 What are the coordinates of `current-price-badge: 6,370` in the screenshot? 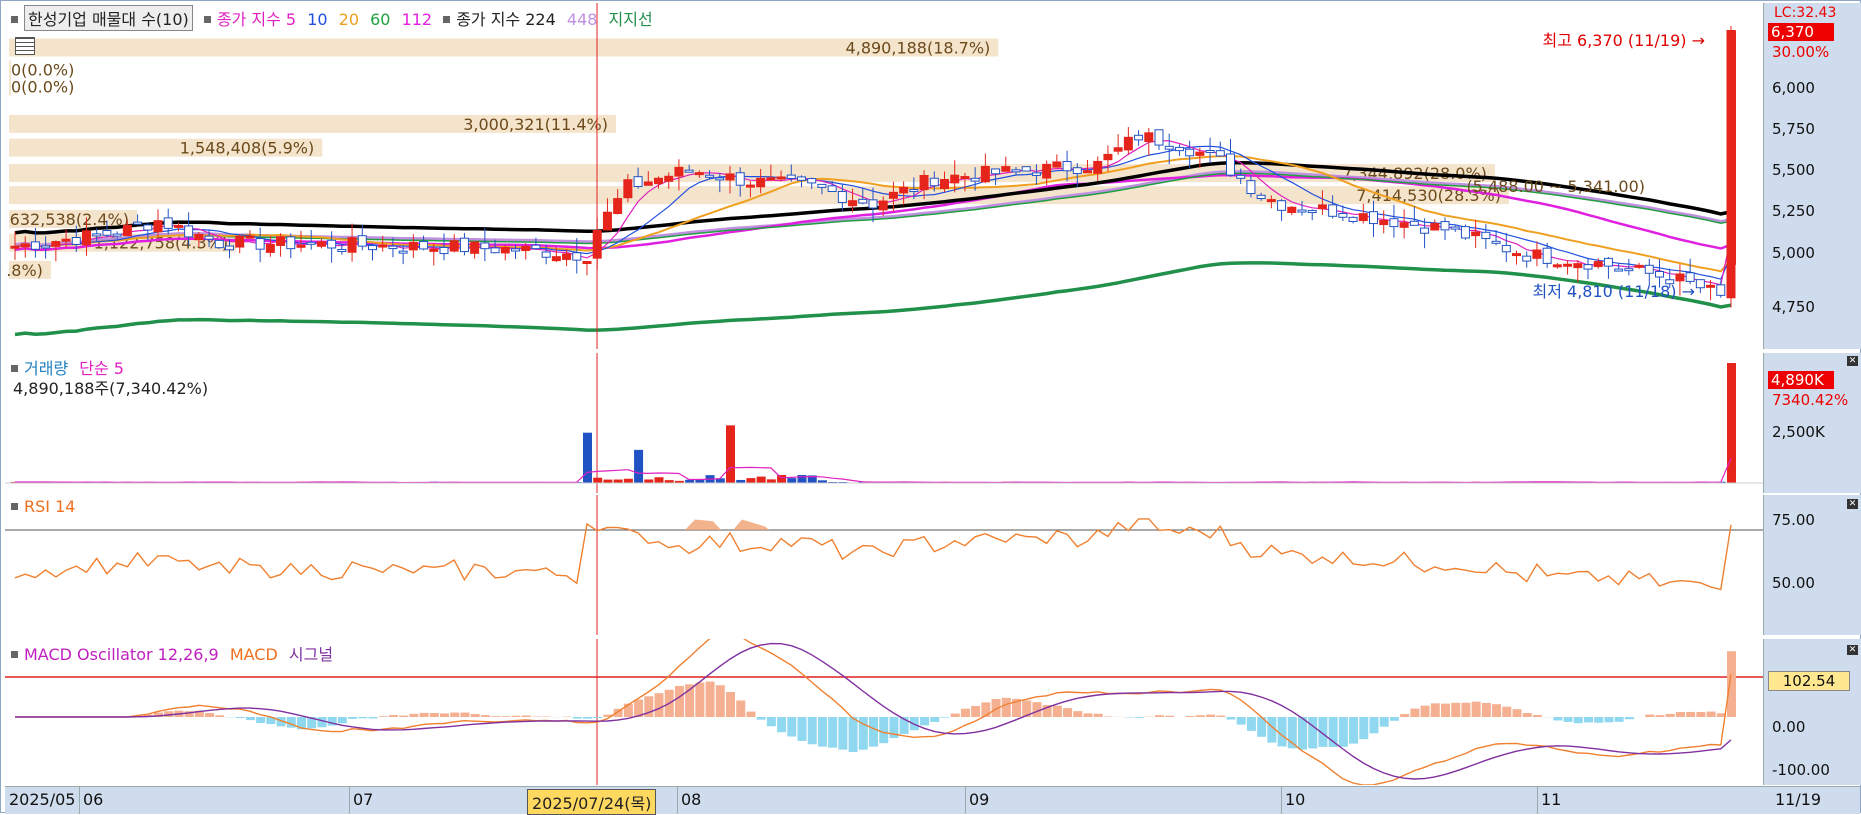 It's located at (1801, 32).